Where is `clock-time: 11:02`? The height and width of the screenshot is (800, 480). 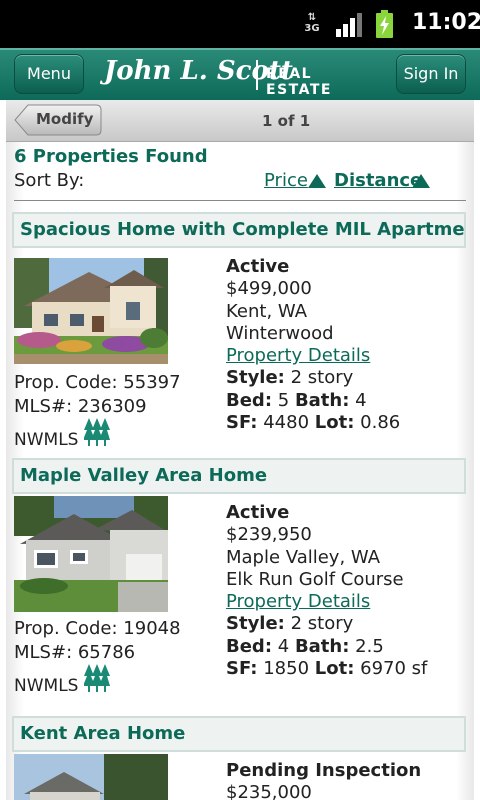 clock-time: 11:02 is located at coordinates (446, 22).